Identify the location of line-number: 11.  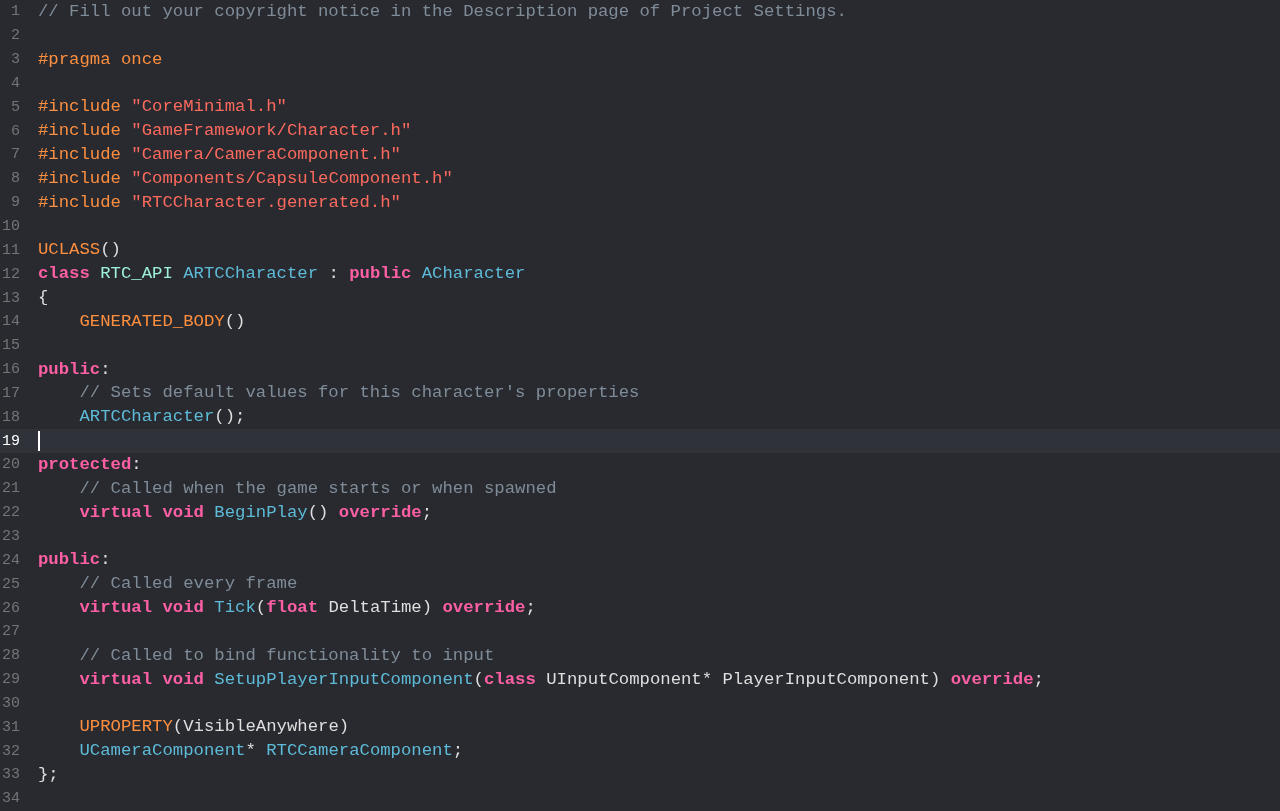
(10, 250).